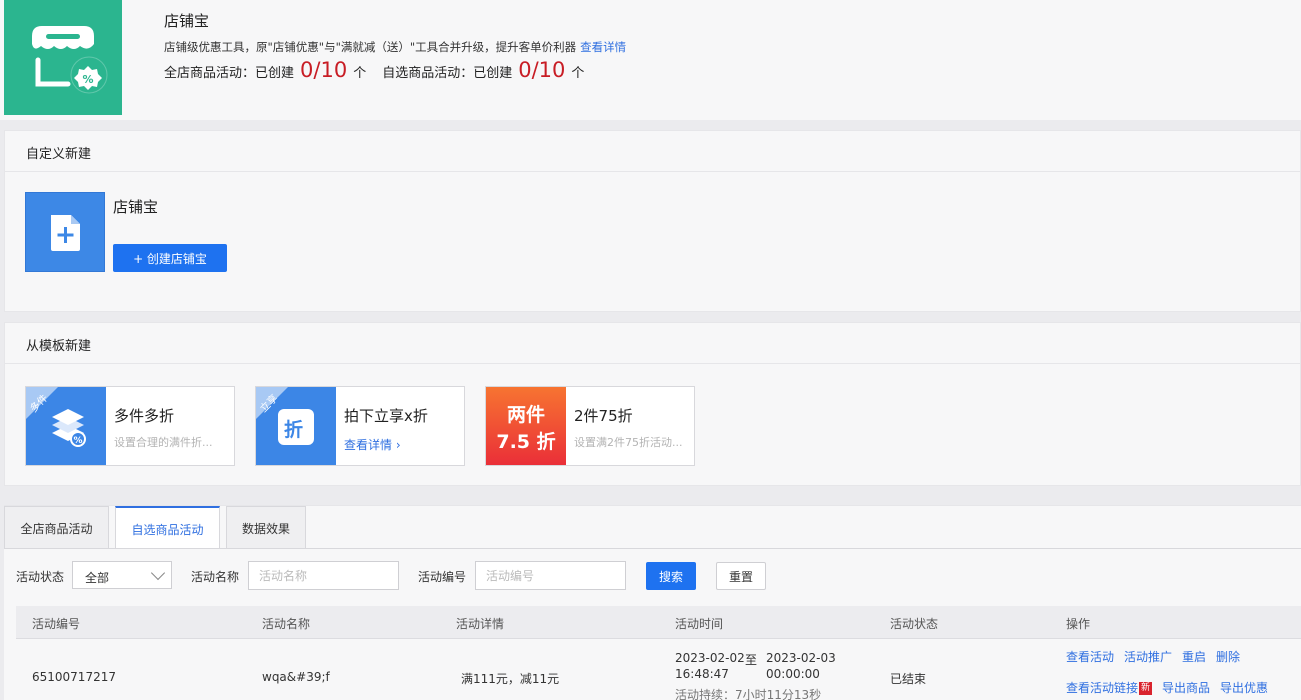 The height and width of the screenshot is (700, 1301). What do you see at coordinates (658, 622) in the screenshot?
I see `table-header: 活动编号 活动名称 活动详情 活动时间 活动状态 操作` at bounding box center [658, 622].